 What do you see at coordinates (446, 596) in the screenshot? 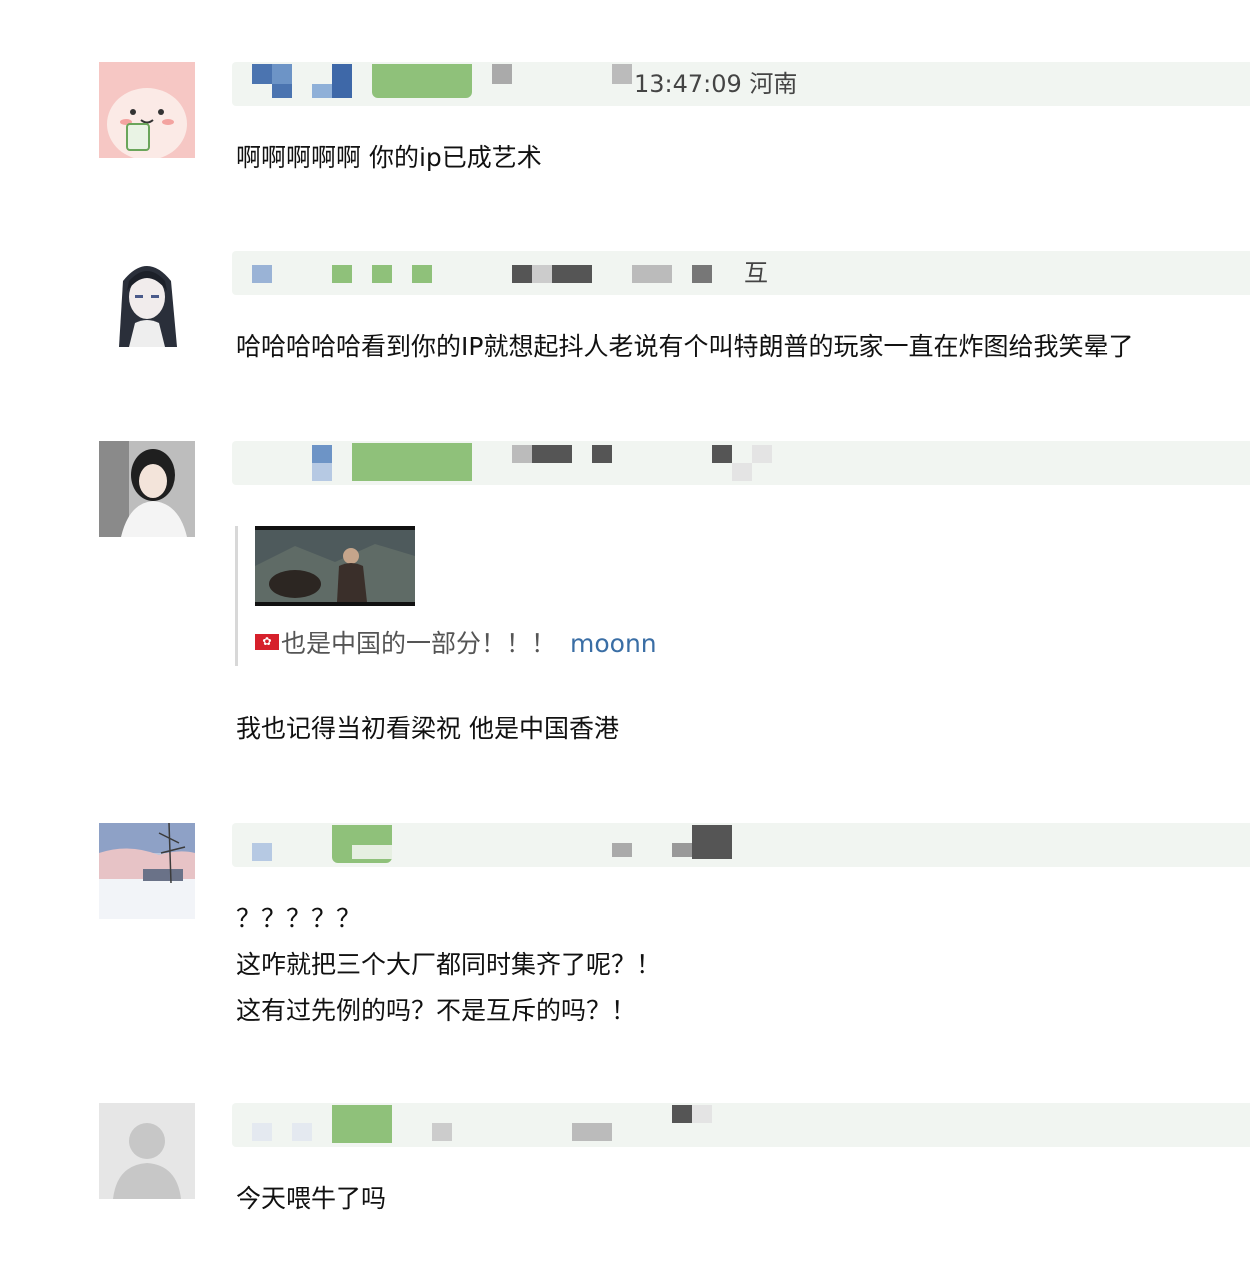
I see `quoted-reply: ✿ 也是中国的一部分！！！ moonn` at bounding box center [446, 596].